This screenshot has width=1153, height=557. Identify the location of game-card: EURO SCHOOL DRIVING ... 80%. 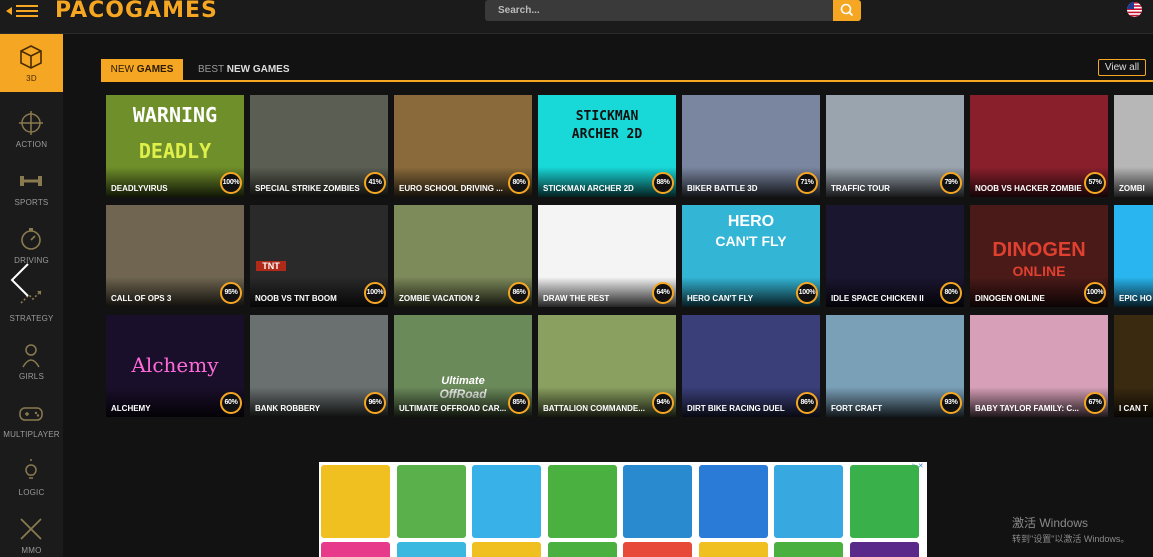
(463, 146).